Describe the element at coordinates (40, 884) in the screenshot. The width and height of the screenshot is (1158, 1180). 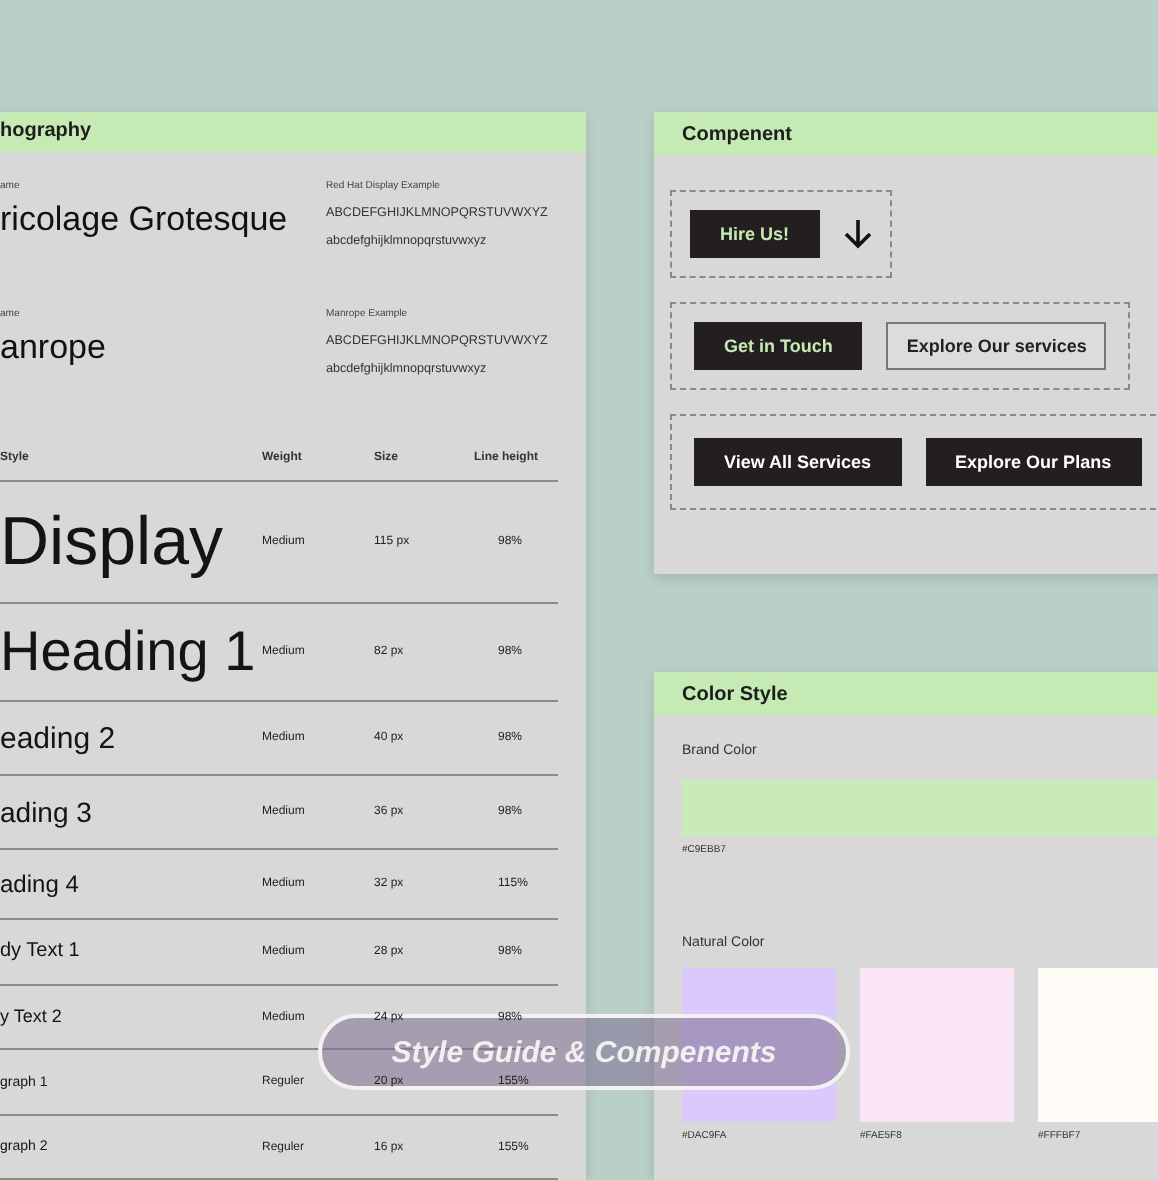
I see `style-sample: ading 4` at that location.